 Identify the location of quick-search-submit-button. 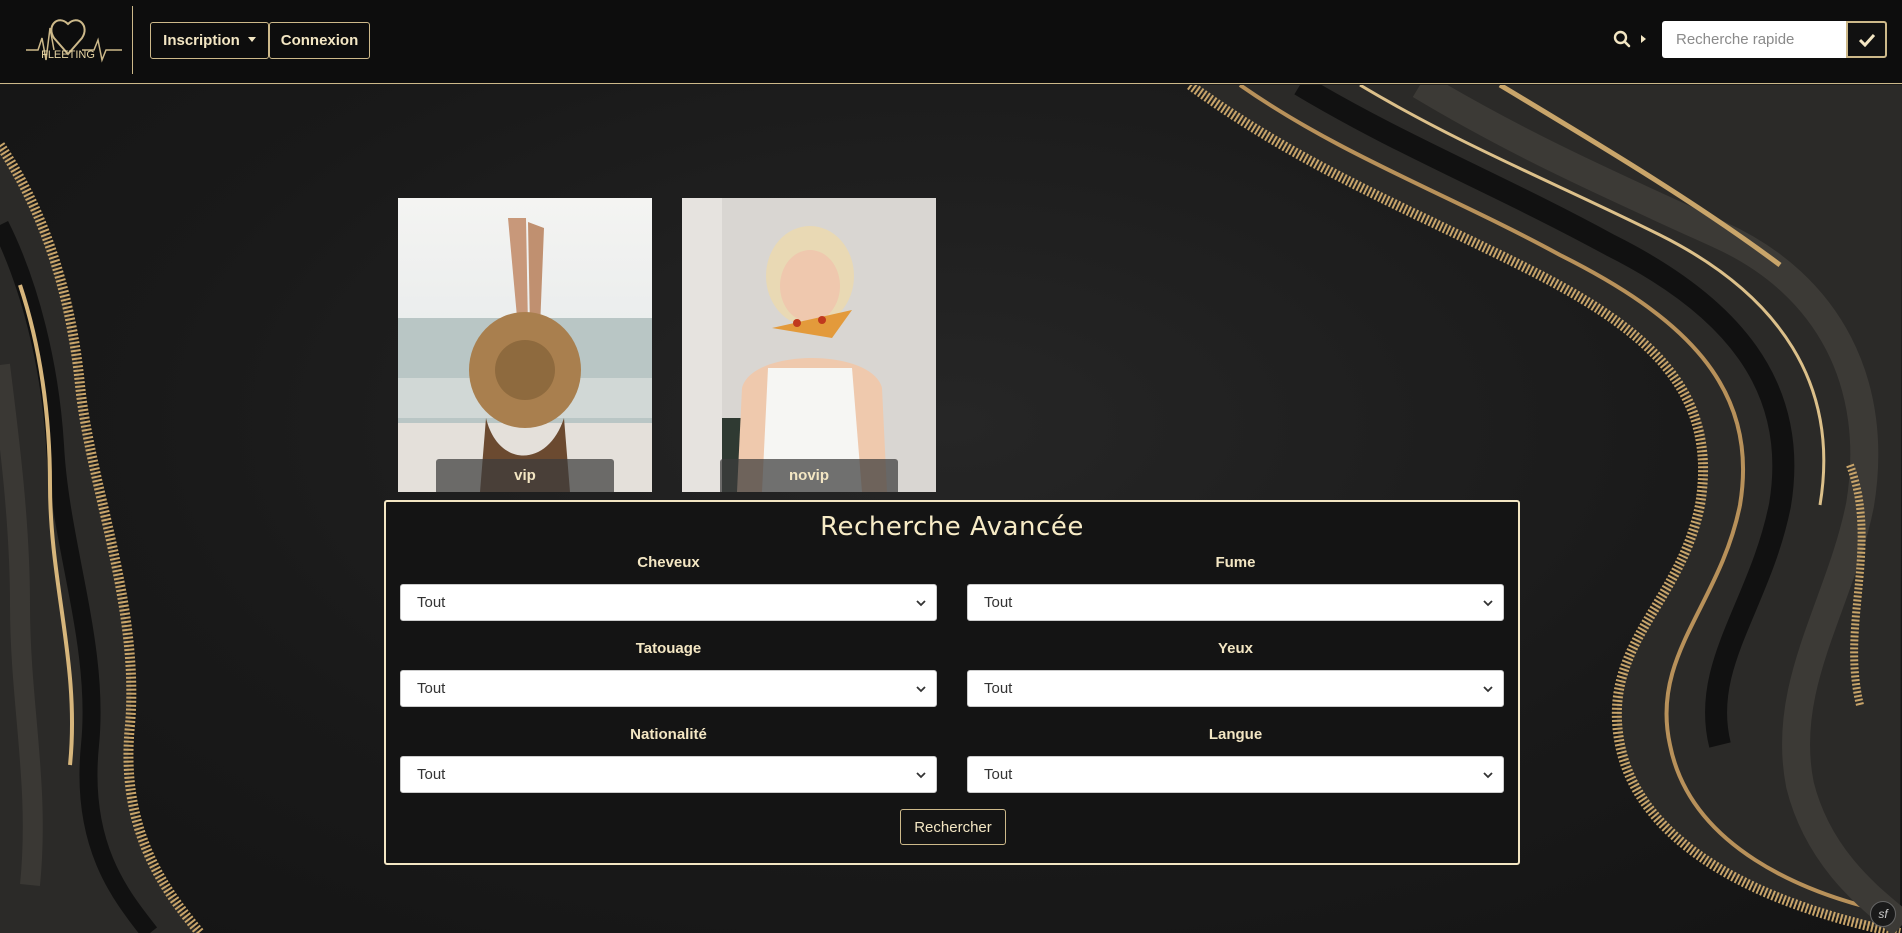
(1866, 39).